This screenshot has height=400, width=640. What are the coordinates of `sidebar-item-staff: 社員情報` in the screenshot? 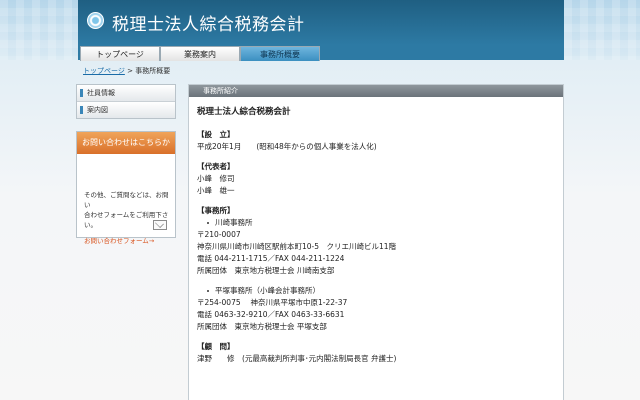 It's located at (126, 93).